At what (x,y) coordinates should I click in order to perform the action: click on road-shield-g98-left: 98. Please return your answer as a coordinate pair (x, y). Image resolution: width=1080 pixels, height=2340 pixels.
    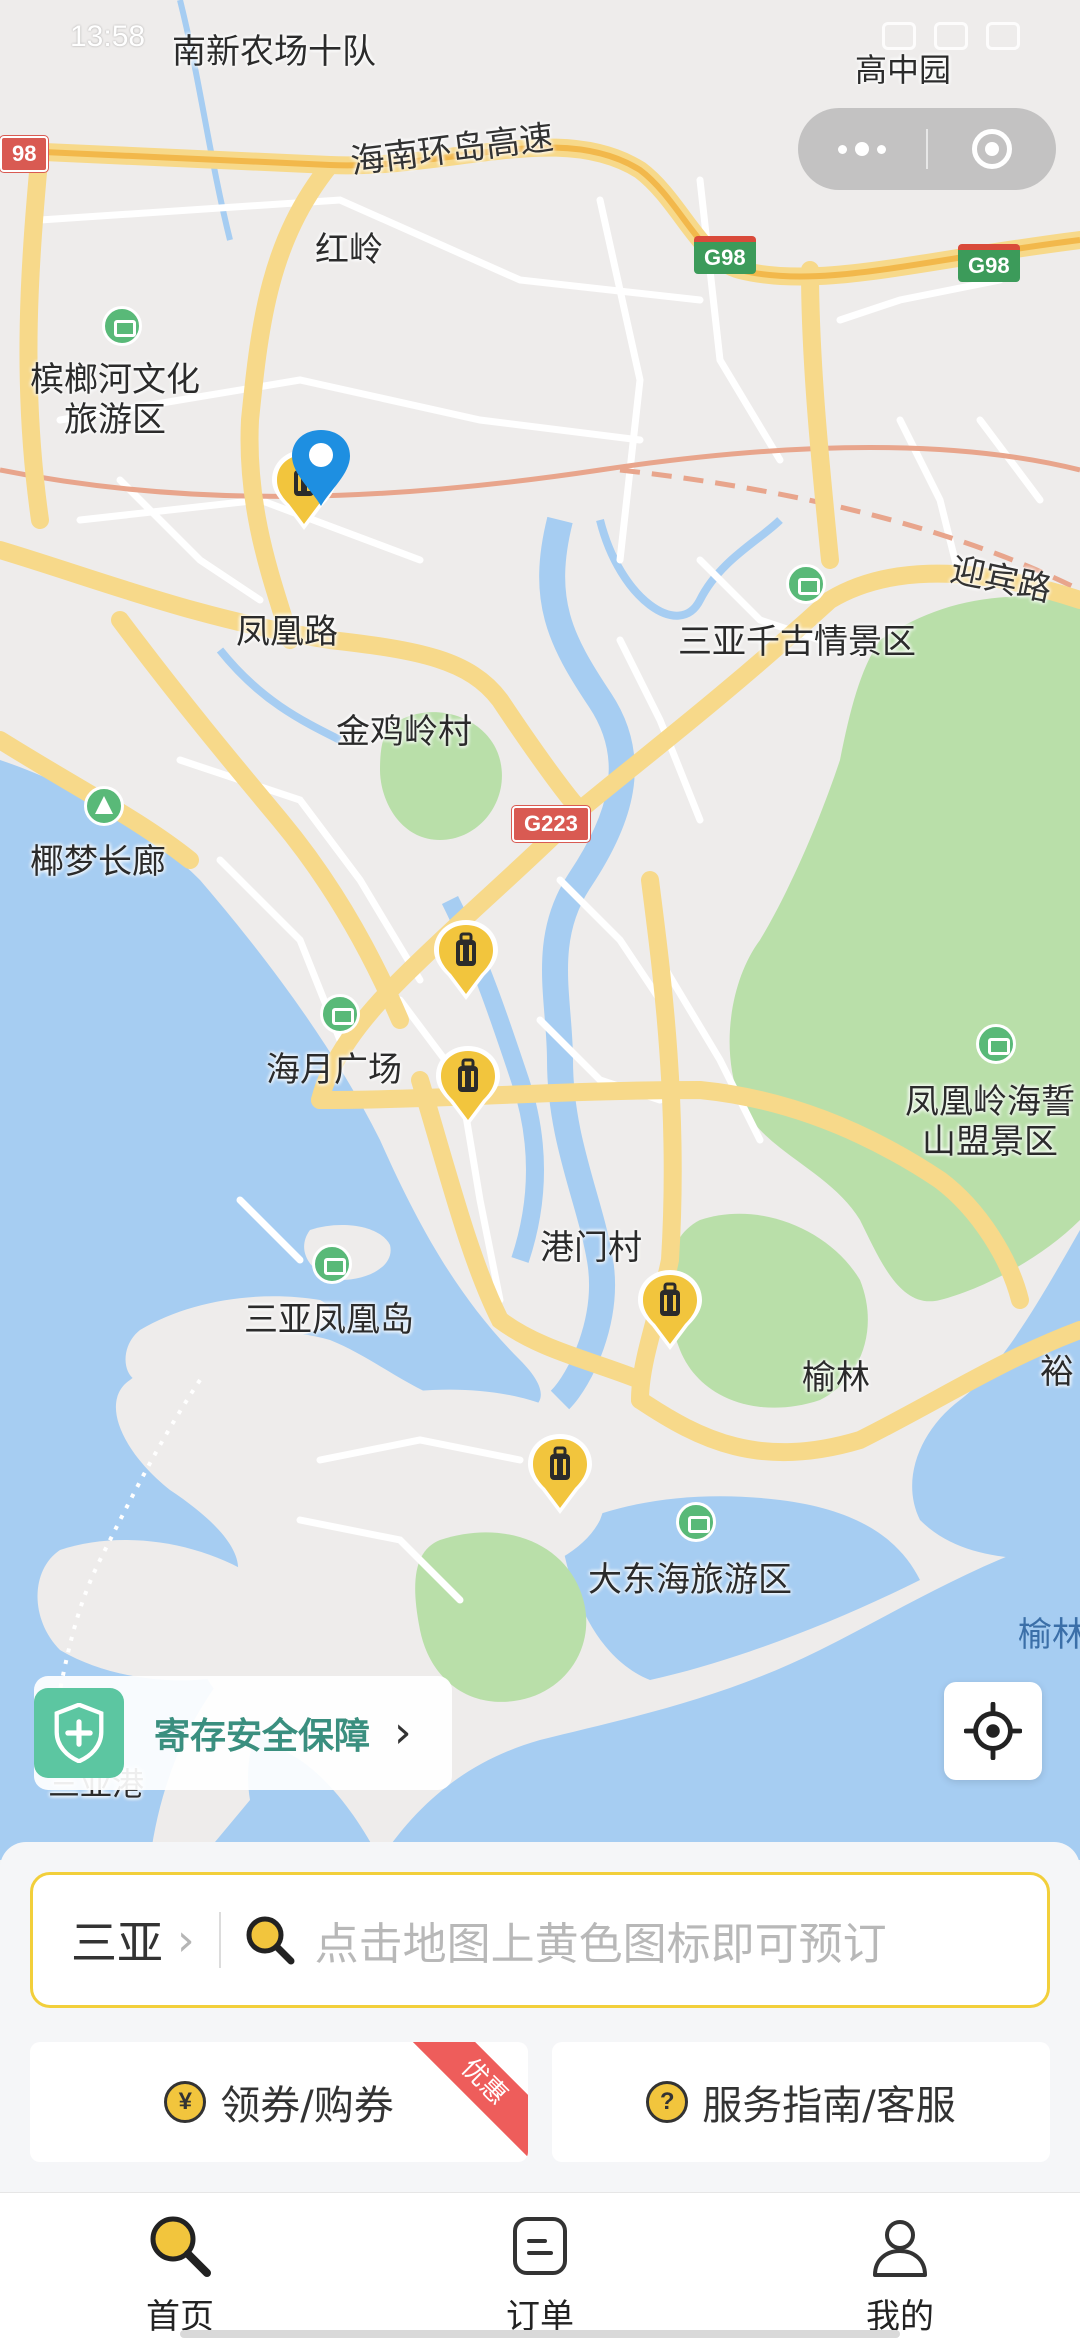
    Looking at the image, I should click on (25, 154).